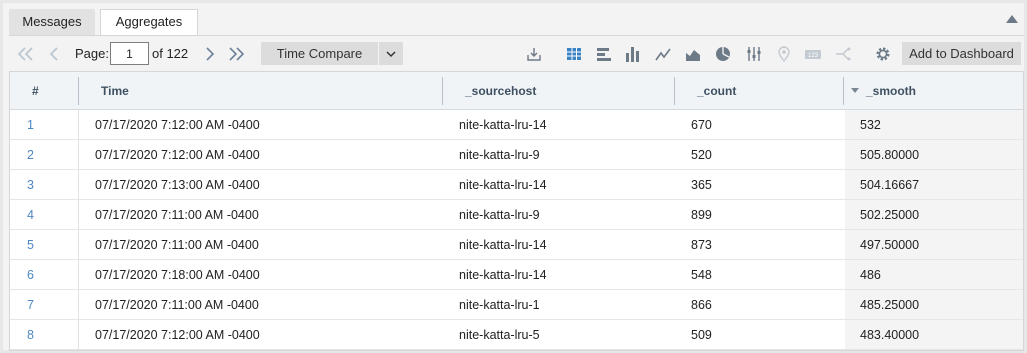 The image size is (1027, 353). I want to click on cell-time: 07/17/2020 7:13:00 AM -0400, so click(177, 185).